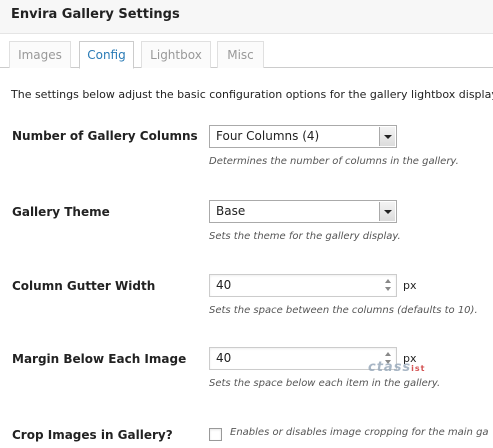  I want to click on number-spinner, so click(388, 285).